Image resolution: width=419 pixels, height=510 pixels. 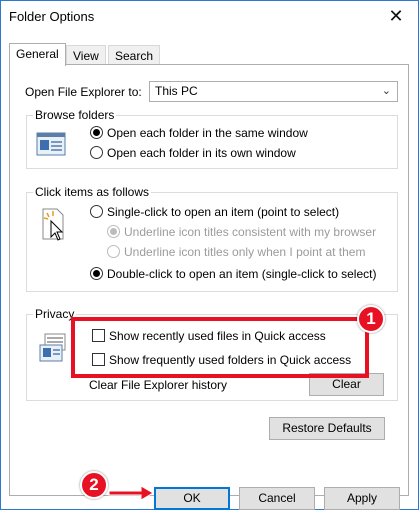 What do you see at coordinates (96, 132) in the screenshot?
I see `radio-same-window` at bounding box center [96, 132].